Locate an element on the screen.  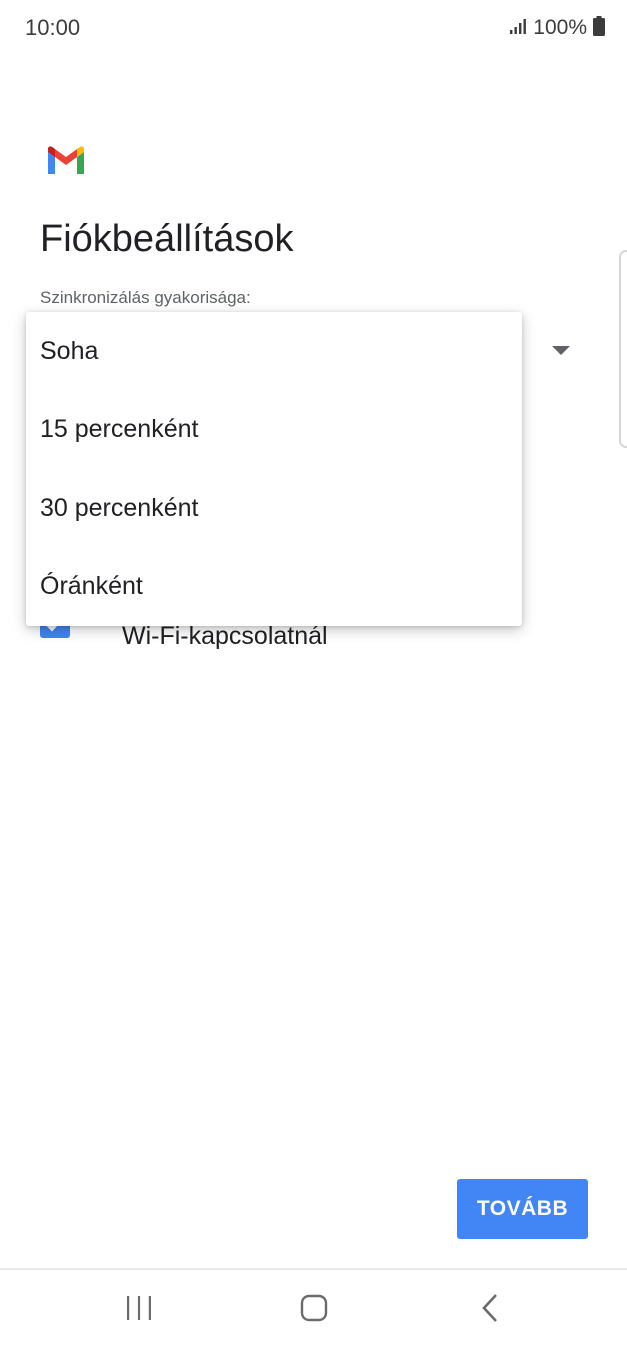
status-time: 10:00 is located at coordinates (53, 27).